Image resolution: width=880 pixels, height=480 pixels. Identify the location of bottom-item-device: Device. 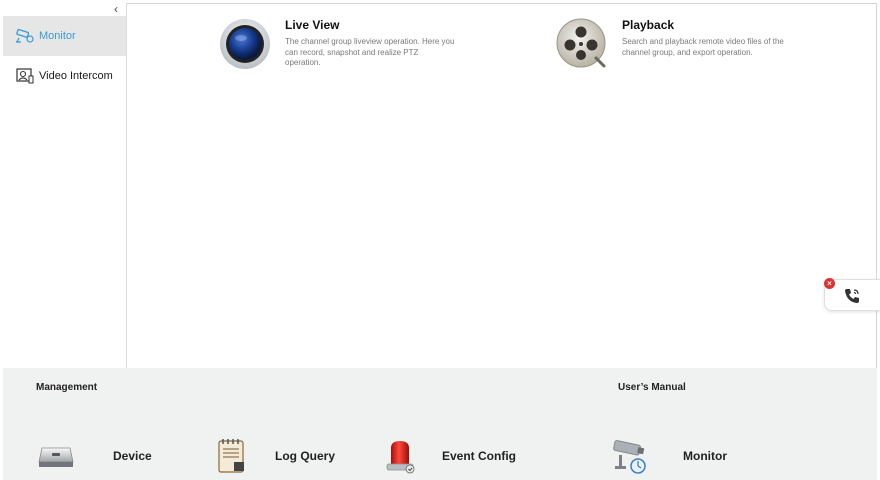
(94, 456).